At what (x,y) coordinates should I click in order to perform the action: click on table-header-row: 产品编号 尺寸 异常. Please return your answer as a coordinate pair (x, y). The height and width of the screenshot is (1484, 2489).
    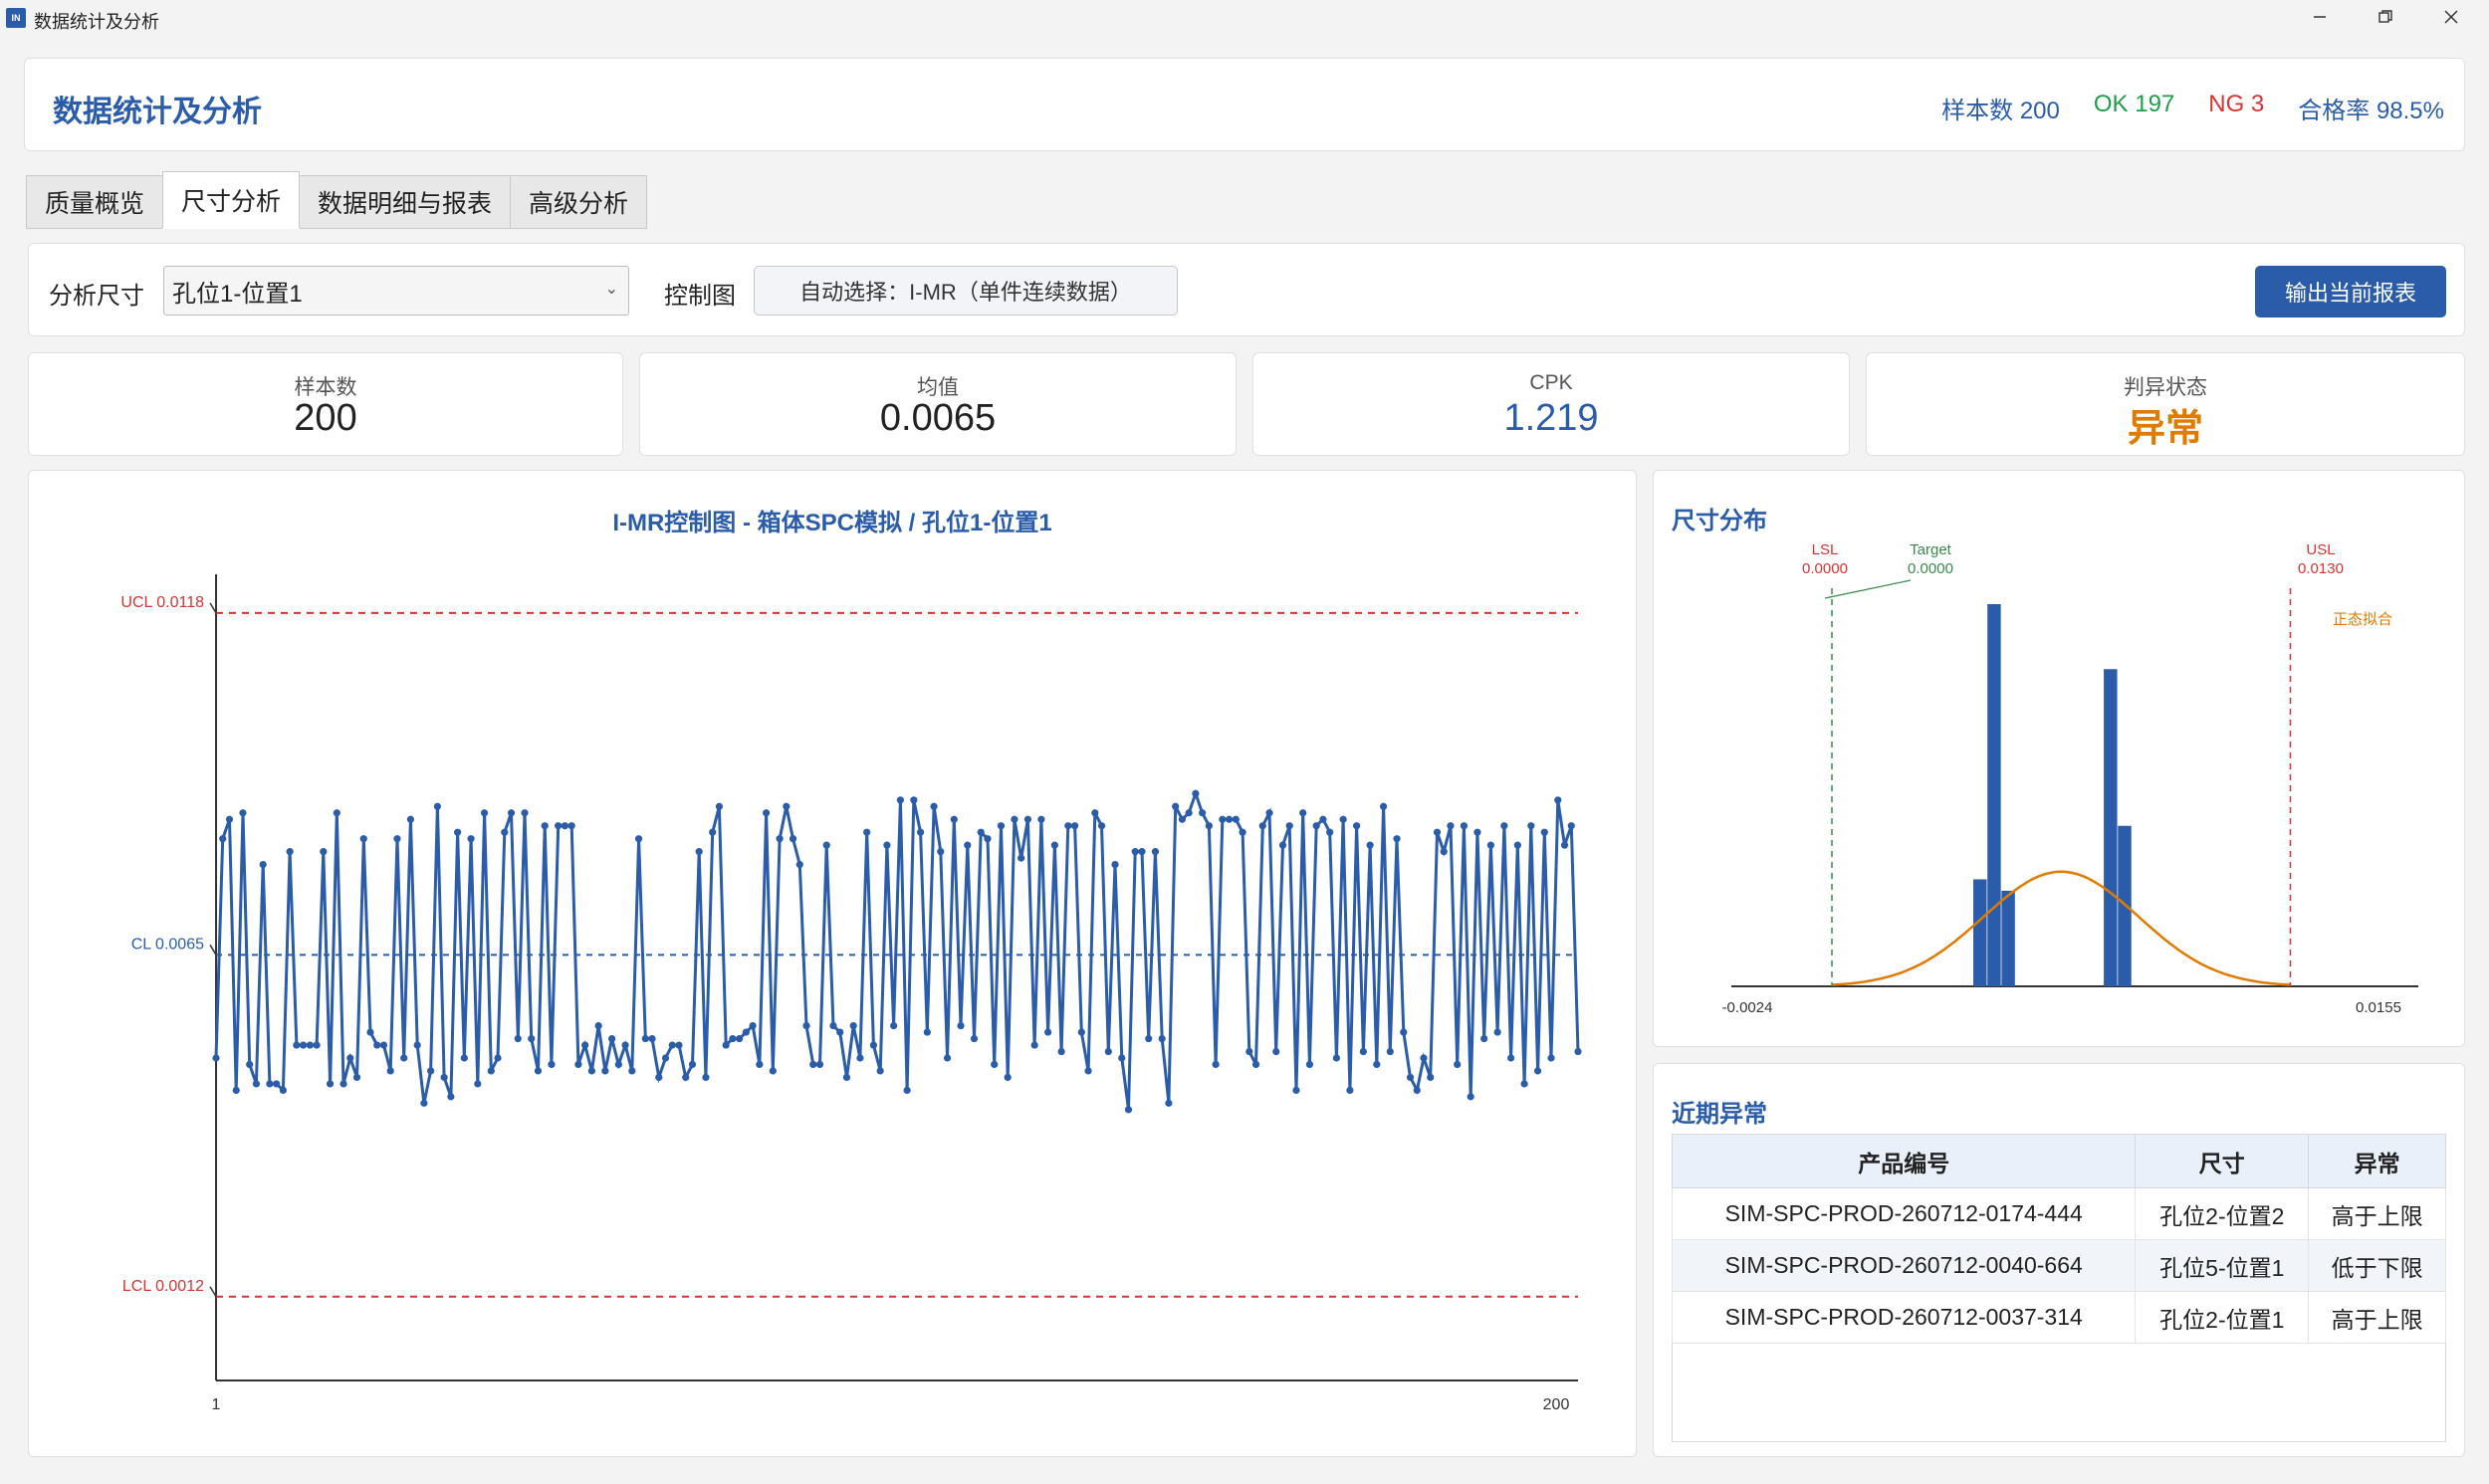
    Looking at the image, I should click on (2058, 1161).